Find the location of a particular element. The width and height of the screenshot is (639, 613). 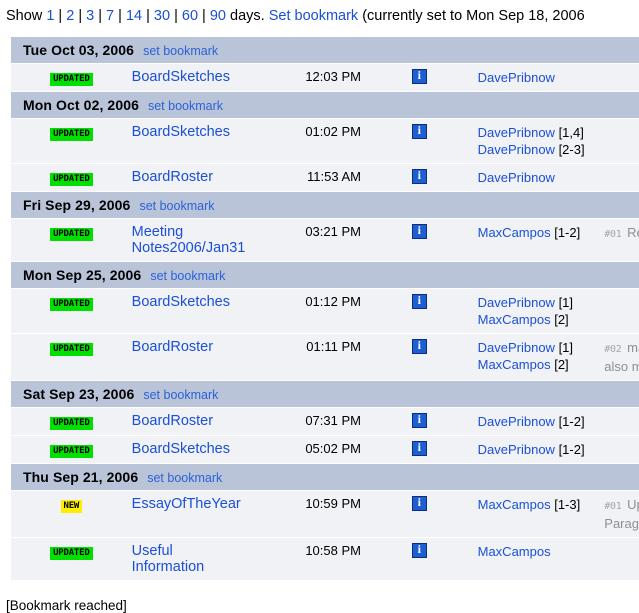

entry-page-cell: EssayOfTheYear is located at coordinates (186, 514).